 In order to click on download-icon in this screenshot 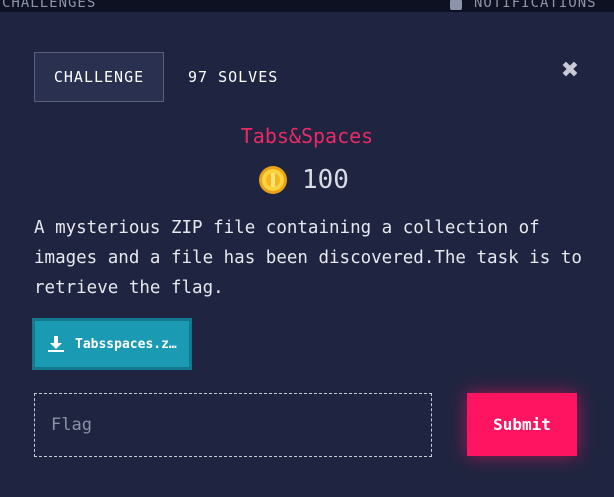, I will do `click(56, 344)`.